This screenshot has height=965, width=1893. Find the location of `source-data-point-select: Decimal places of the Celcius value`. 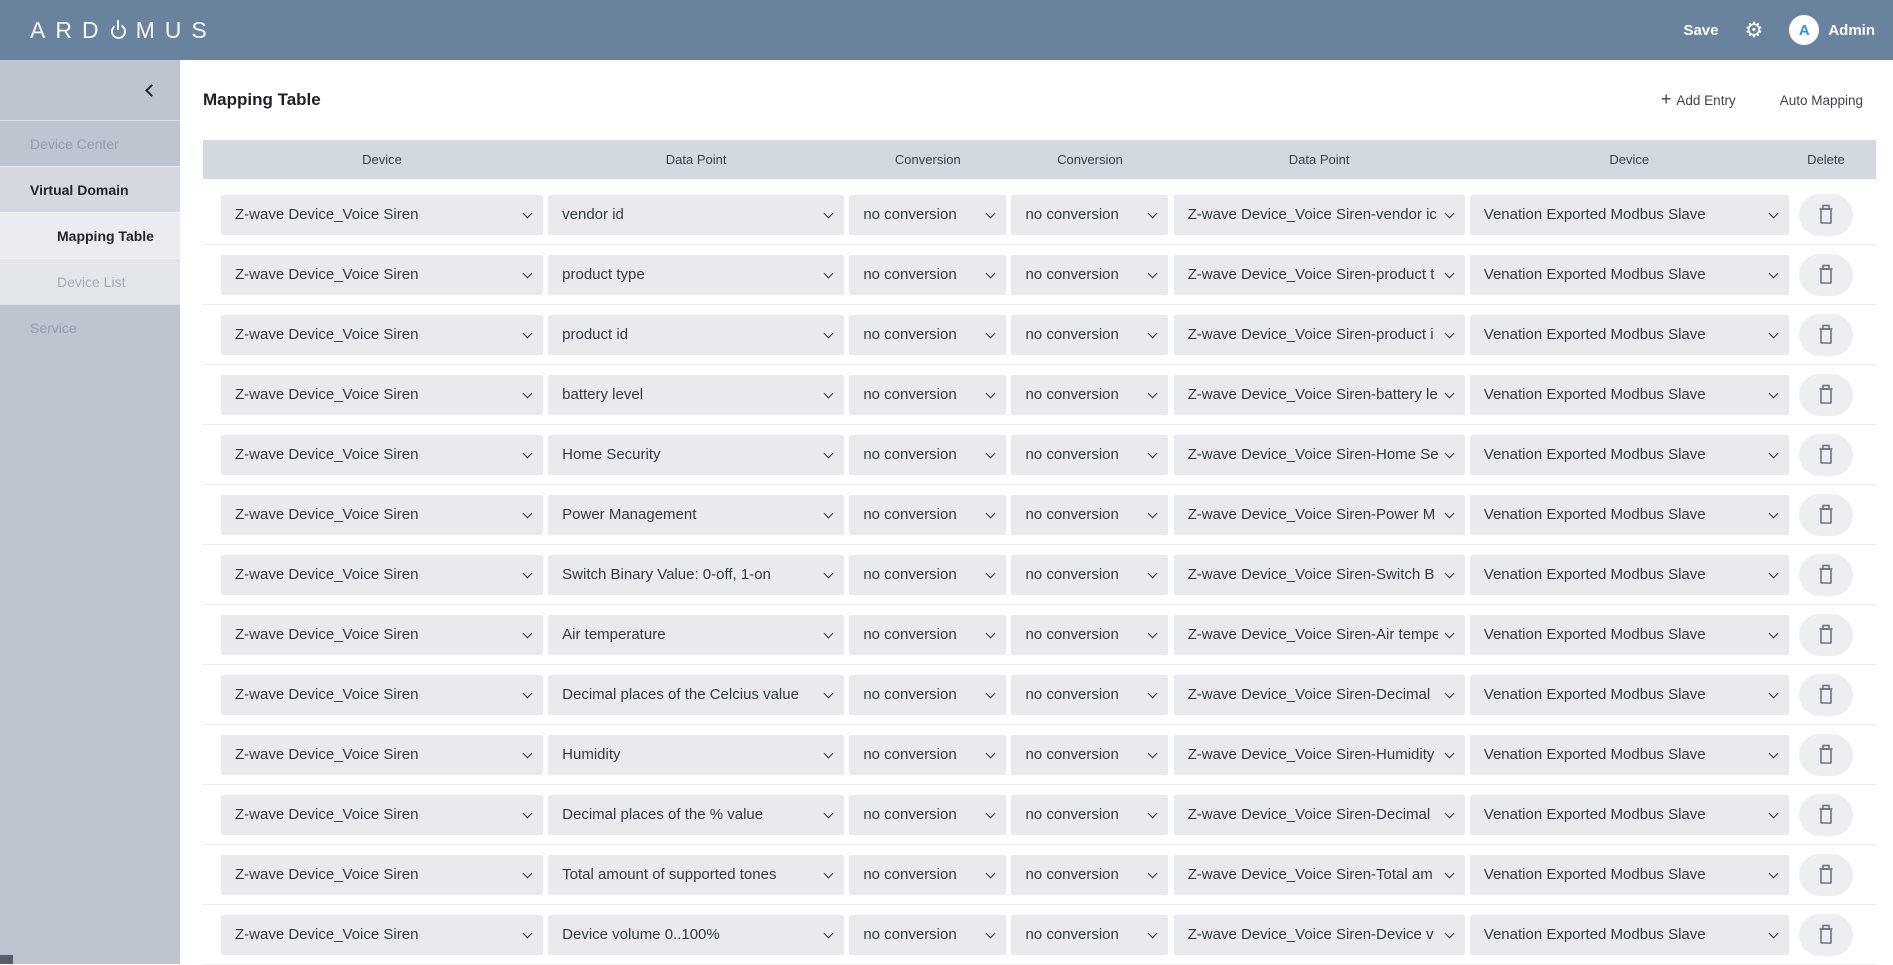

source-data-point-select: Decimal places of the Celcius value is located at coordinates (696, 694).